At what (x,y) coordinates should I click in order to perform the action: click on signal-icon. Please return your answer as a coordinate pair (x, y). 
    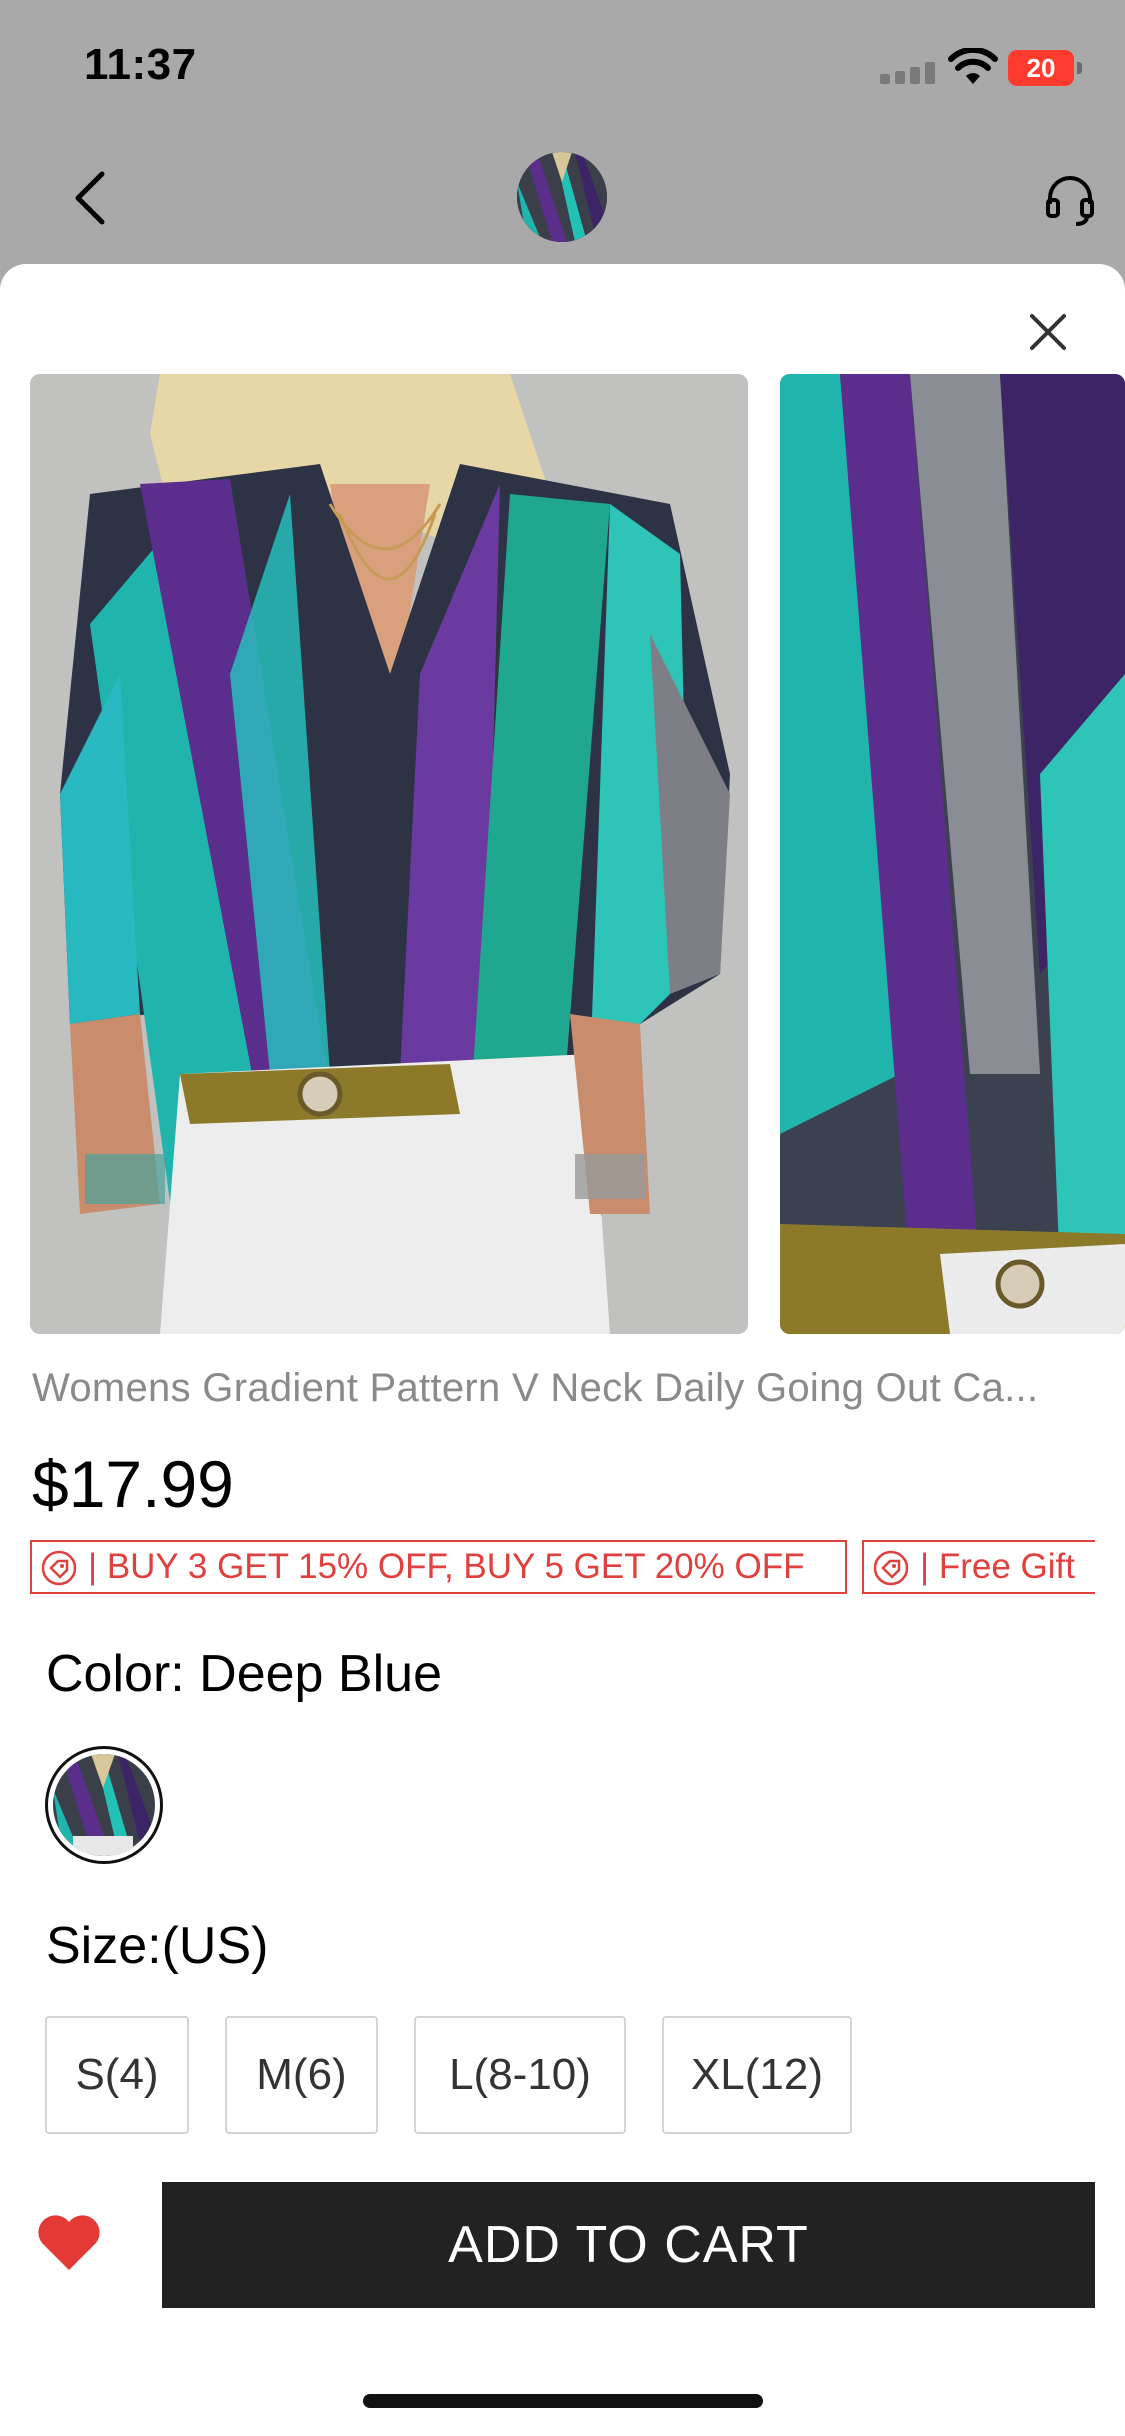
    Looking at the image, I should click on (907, 73).